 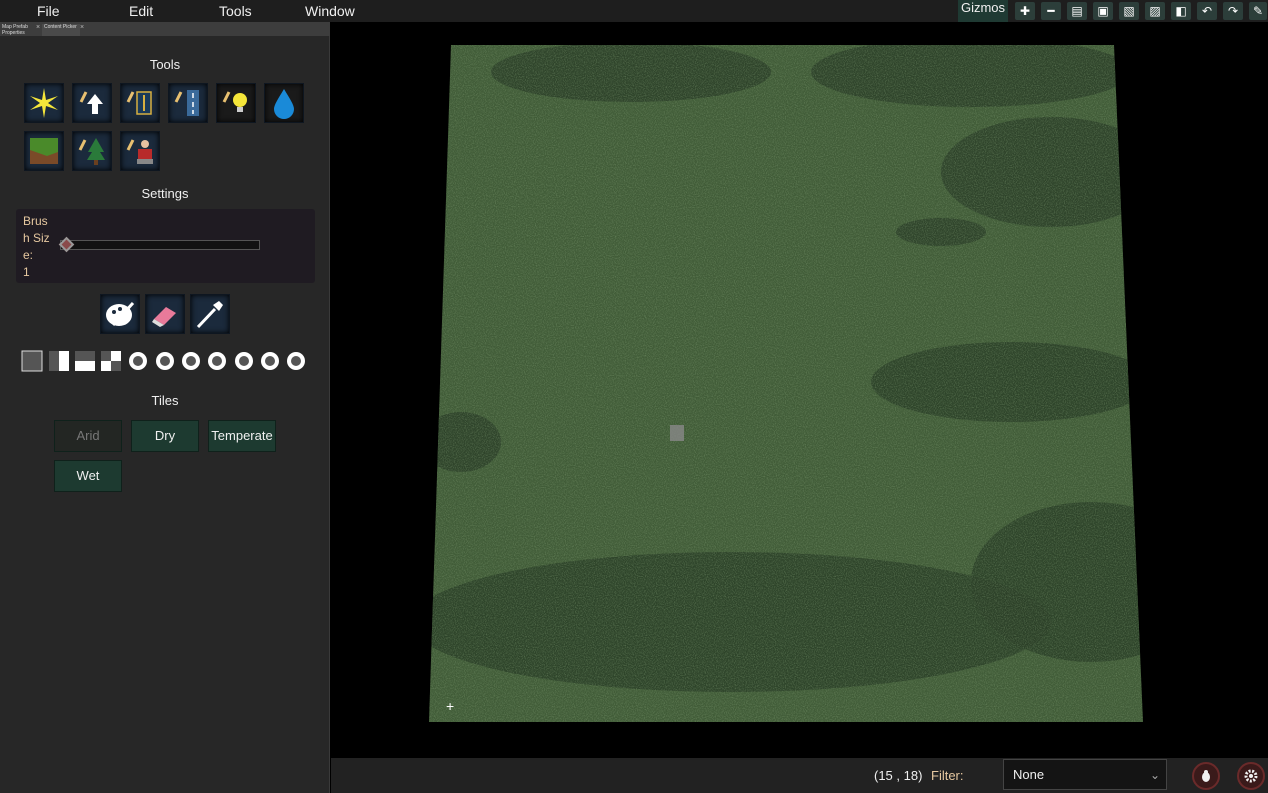 I want to click on filter-dropdown: None ⌄, so click(x=1085, y=774).